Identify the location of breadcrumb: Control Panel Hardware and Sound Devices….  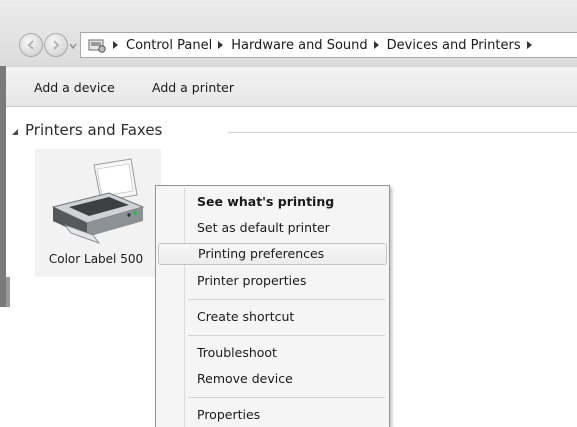
(328, 45).